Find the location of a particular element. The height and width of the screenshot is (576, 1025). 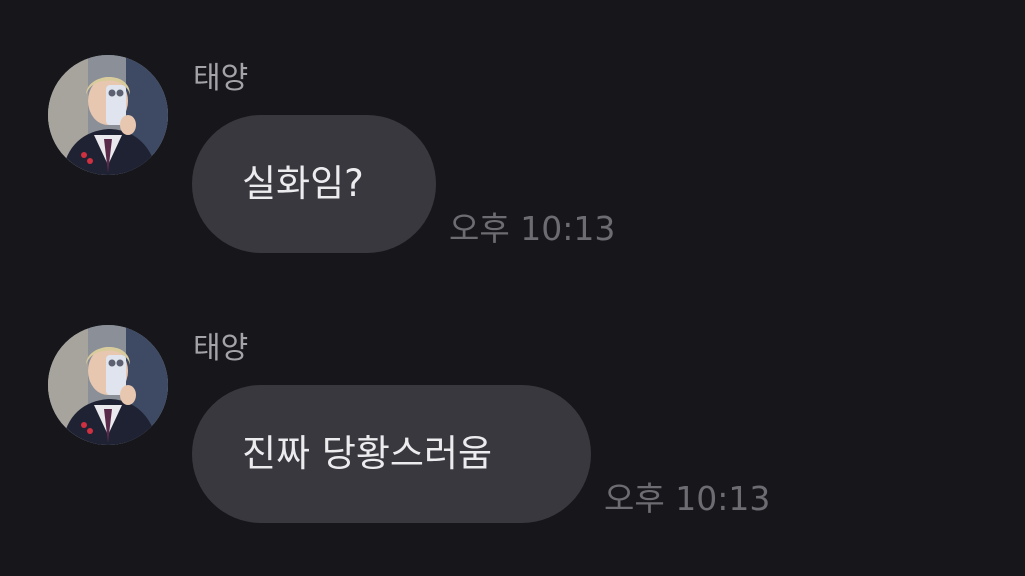

message-bubble: 진짜 당황스러움 is located at coordinates (391, 454).